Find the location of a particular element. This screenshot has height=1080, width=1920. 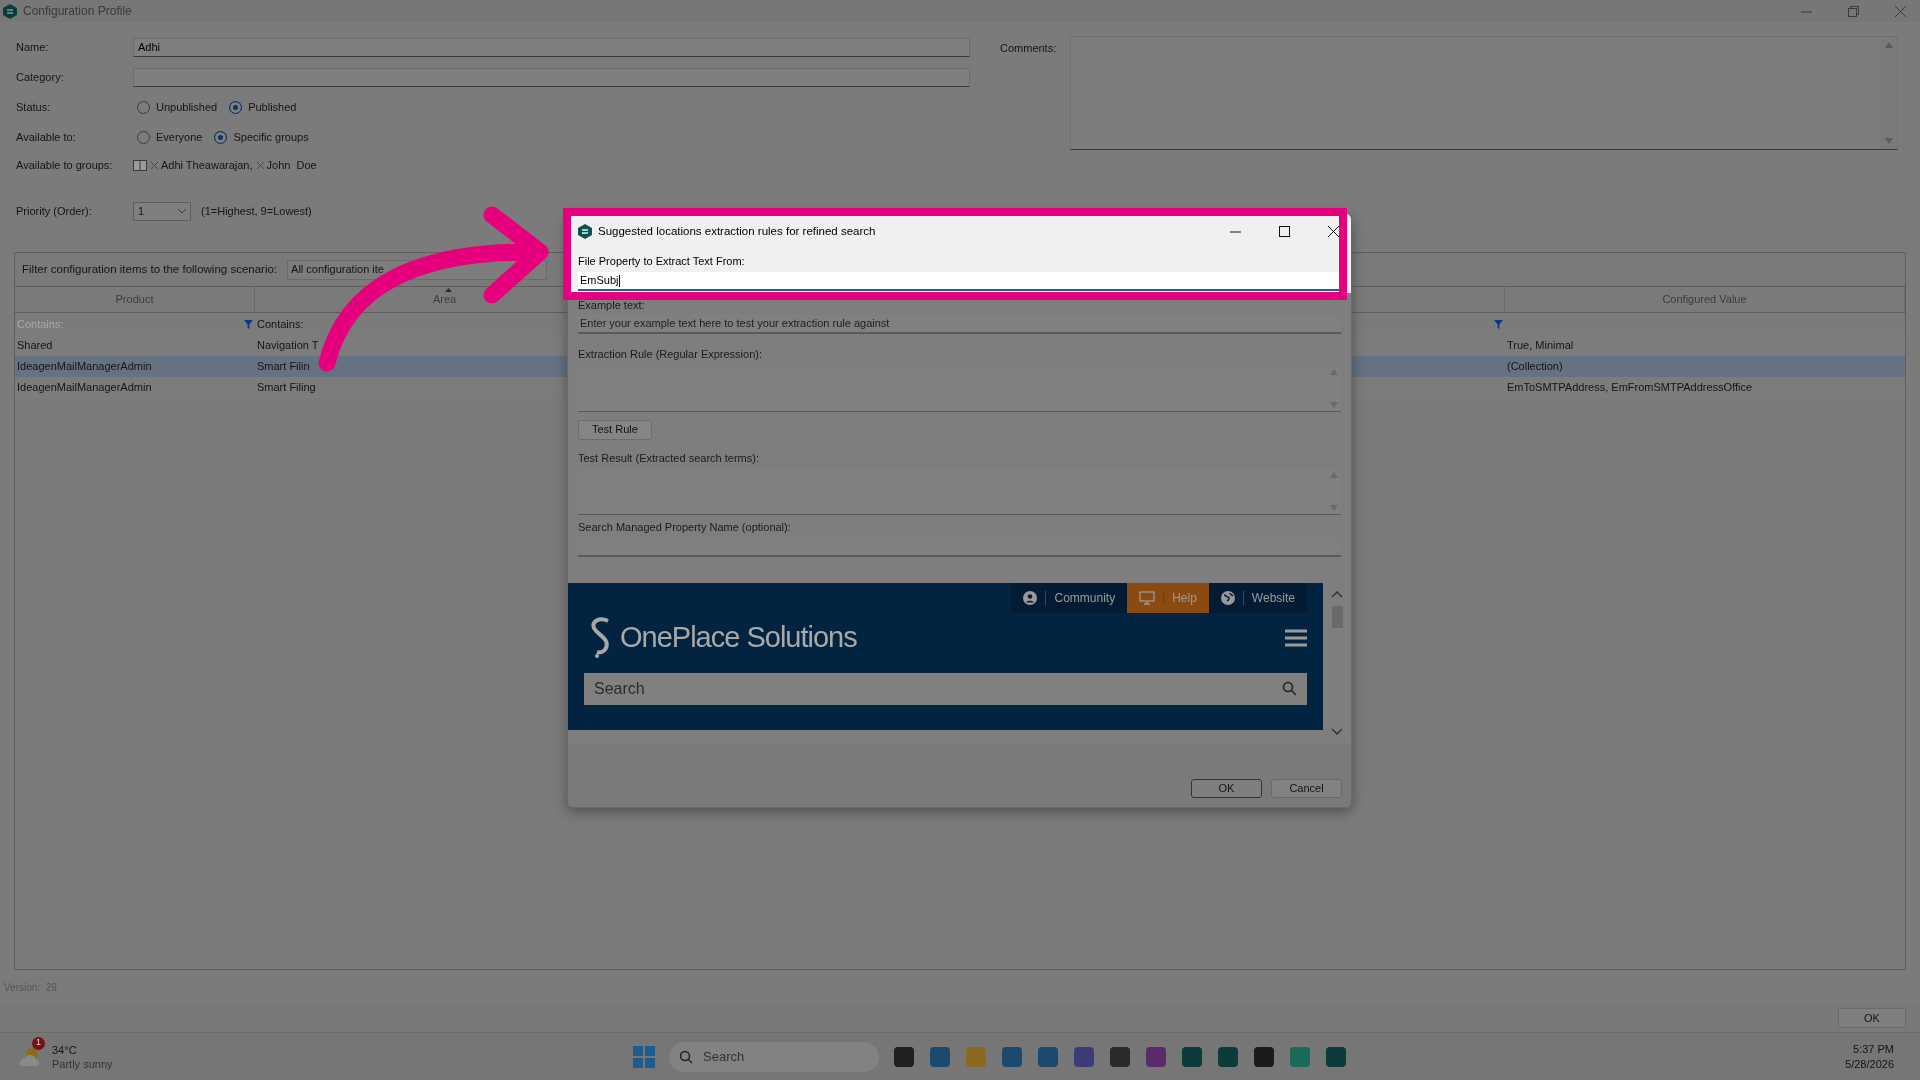

table-cell: (Collection) is located at coordinates (1535, 366).